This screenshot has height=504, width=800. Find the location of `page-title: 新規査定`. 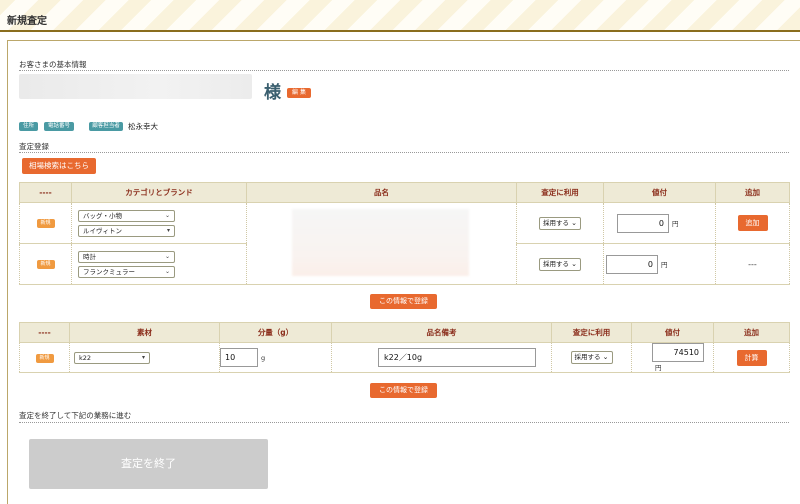

page-title: 新規査定 is located at coordinates (27, 21).